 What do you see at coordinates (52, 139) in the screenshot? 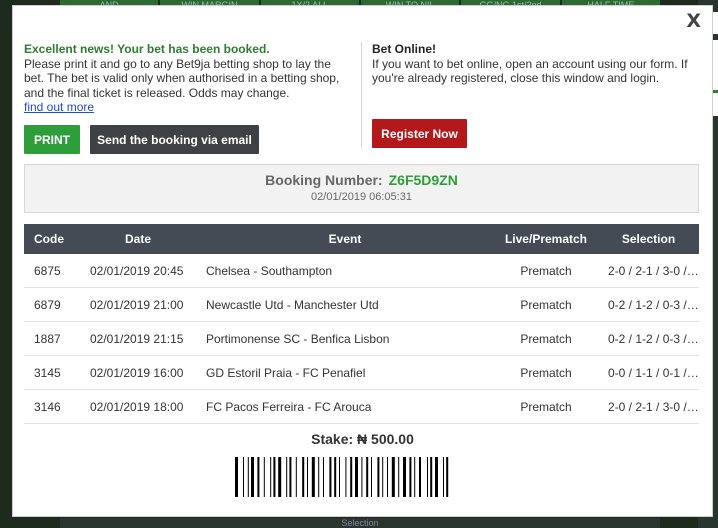
I see `print-button: PRINT` at bounding box center [52, 139].